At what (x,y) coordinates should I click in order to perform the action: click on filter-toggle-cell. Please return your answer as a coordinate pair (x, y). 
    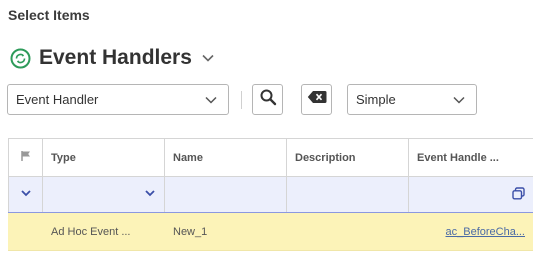
    Looking at the image, I should click on (25, 194).